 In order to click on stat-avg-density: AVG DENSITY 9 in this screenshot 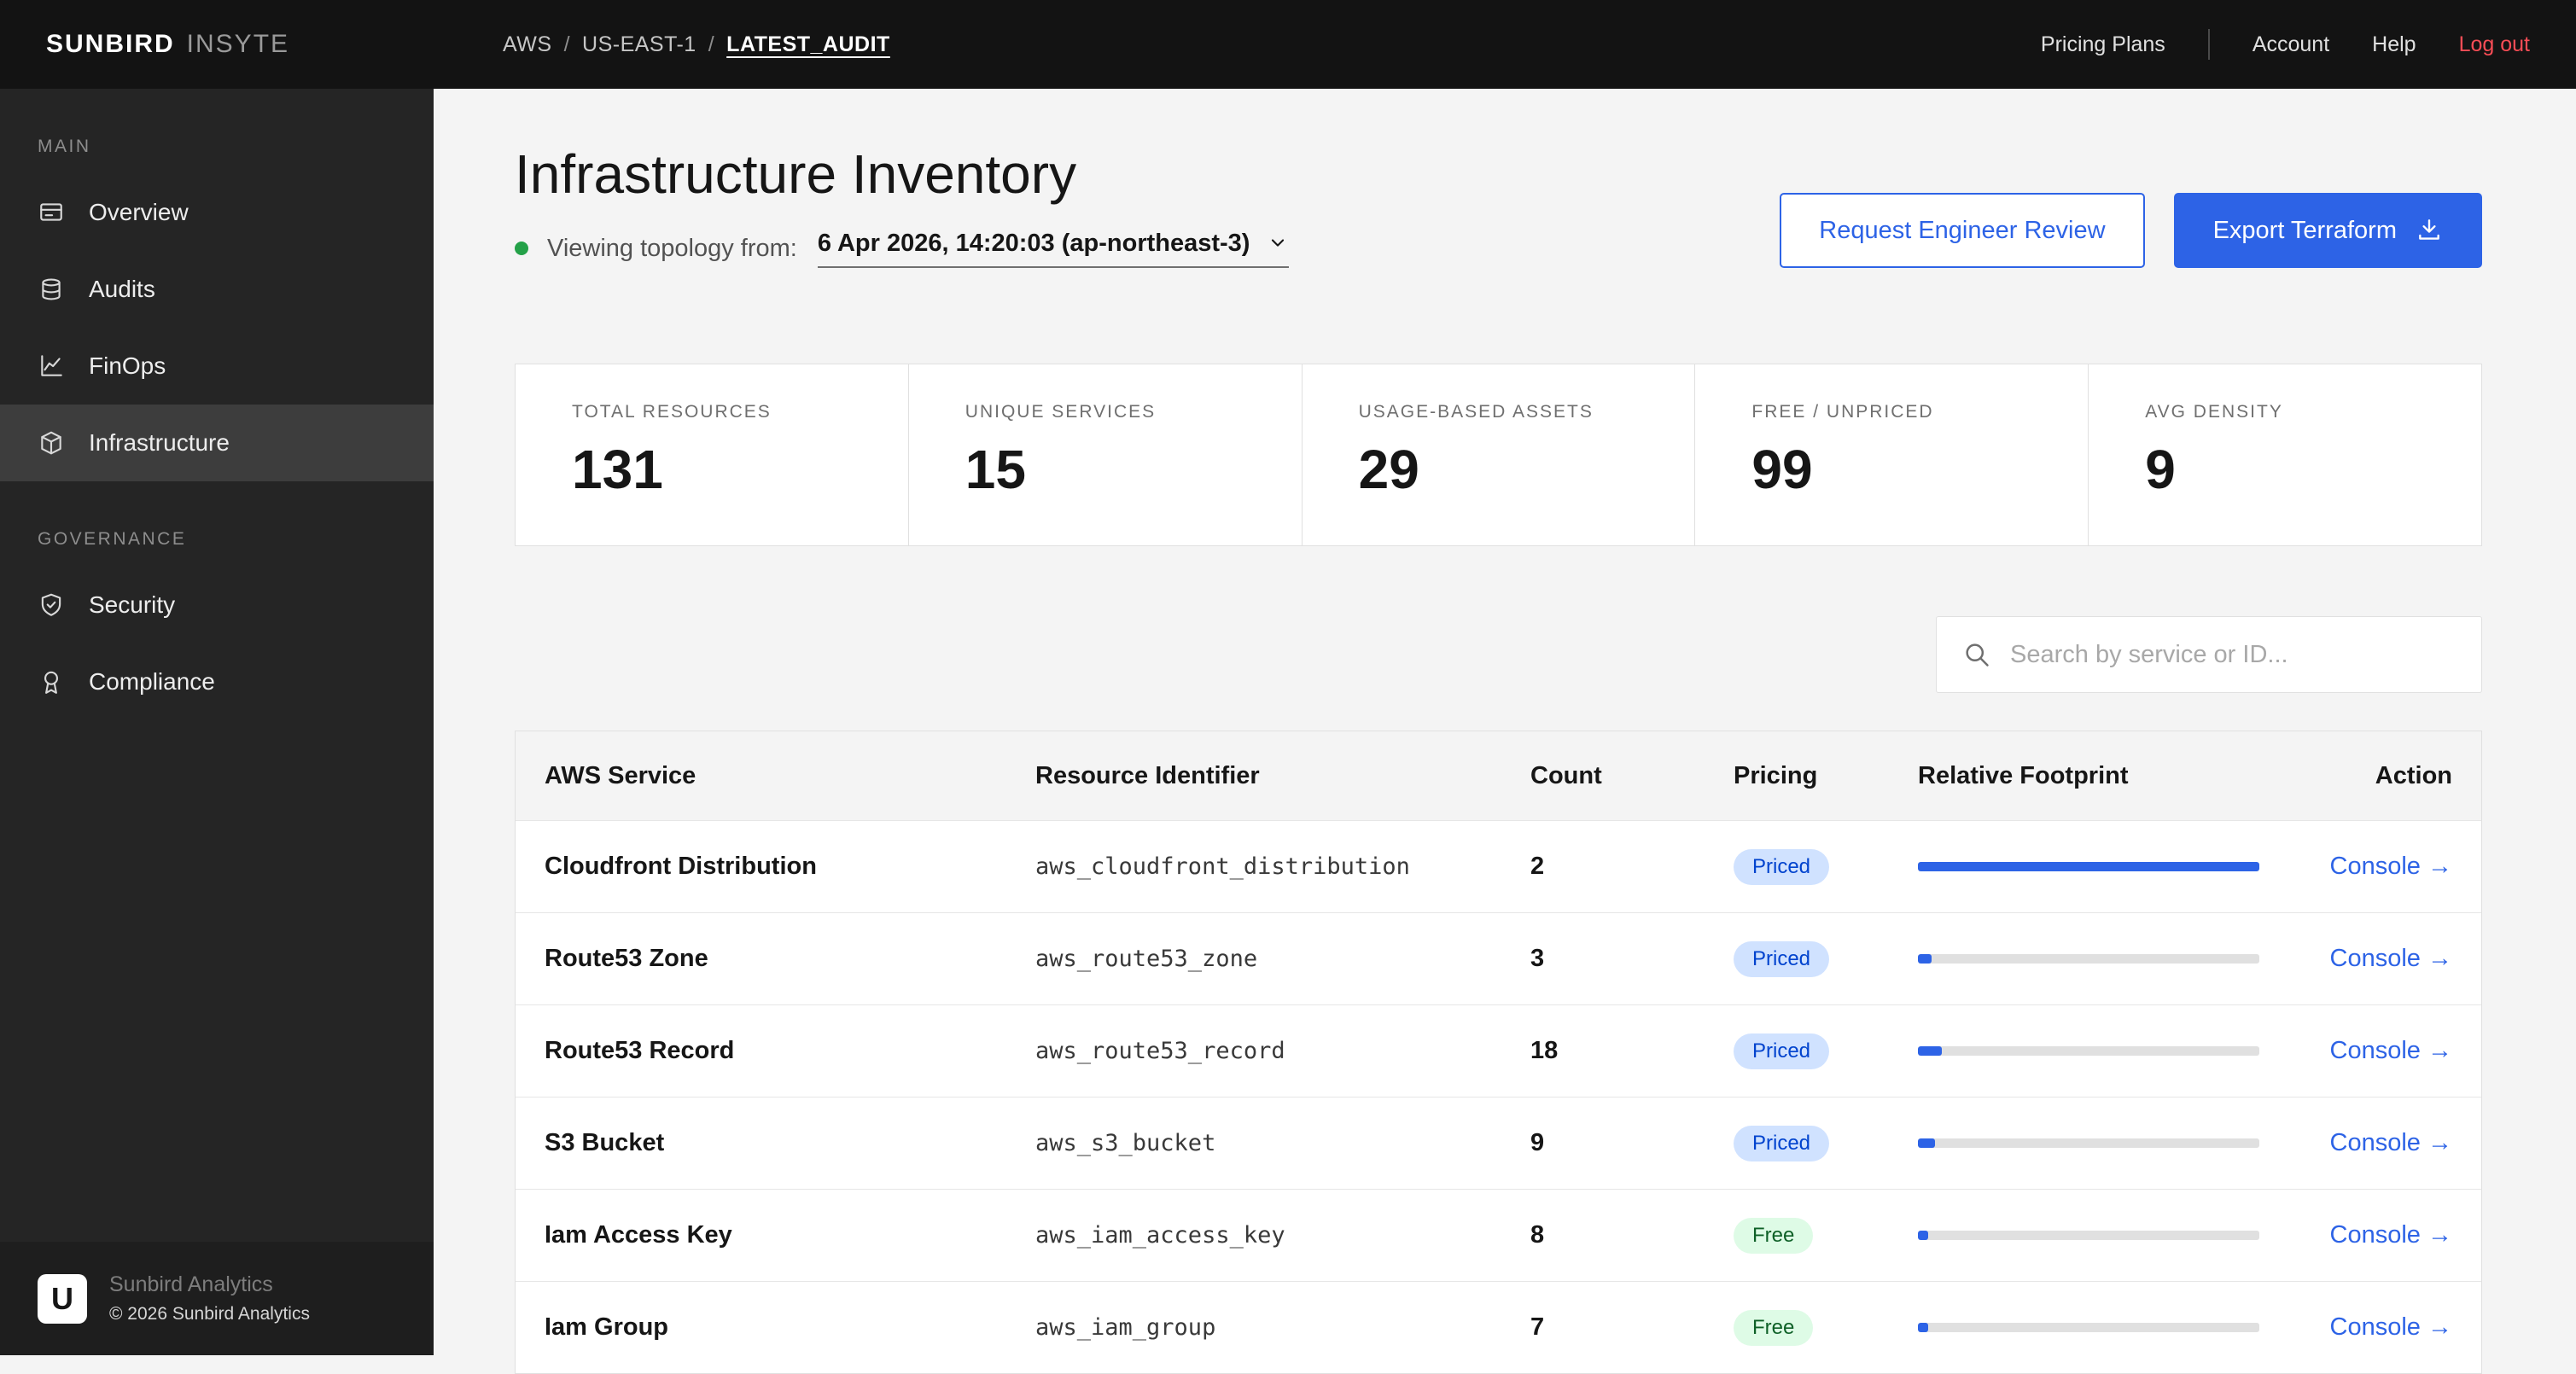, I will do `click(2284, 454)`.